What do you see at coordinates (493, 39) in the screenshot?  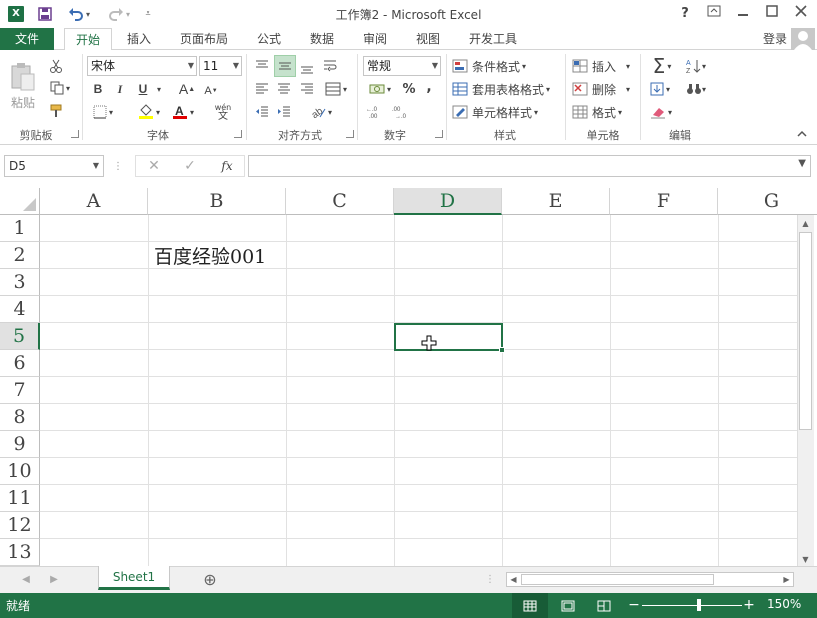 I see `tab-developer: 开发工具` at bounding box center [493, 39].